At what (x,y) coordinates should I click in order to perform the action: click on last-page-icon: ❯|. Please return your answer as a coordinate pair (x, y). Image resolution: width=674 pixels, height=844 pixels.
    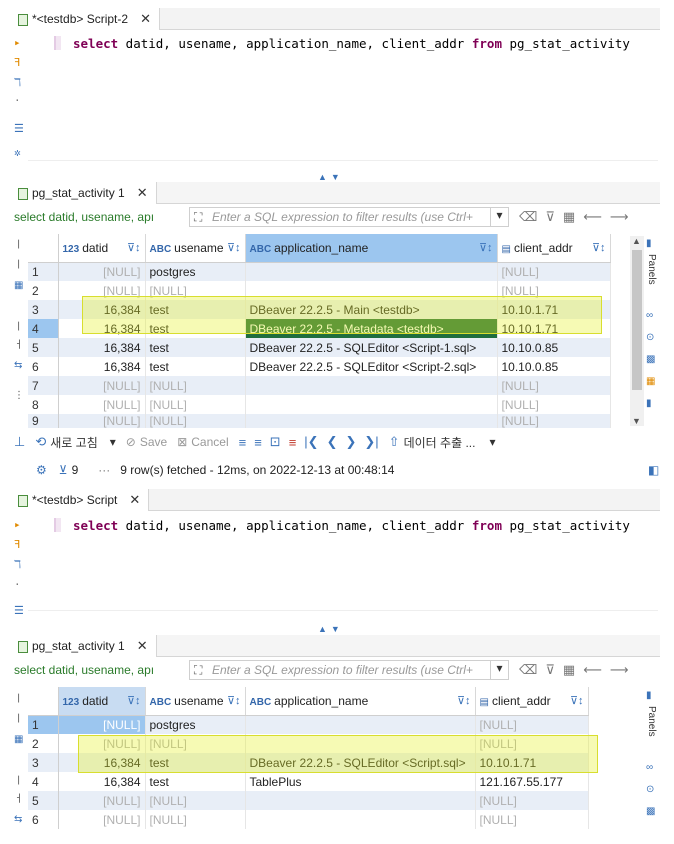
    Looking at the image, I should click on (371, 442).